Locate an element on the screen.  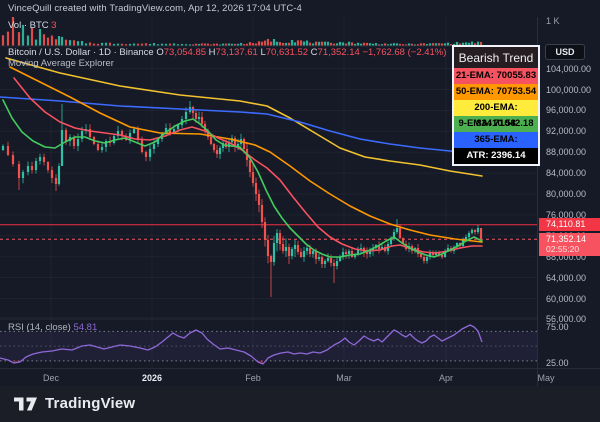
axis-tick-label: 92,000.00 is located at coordinates (566, 131).